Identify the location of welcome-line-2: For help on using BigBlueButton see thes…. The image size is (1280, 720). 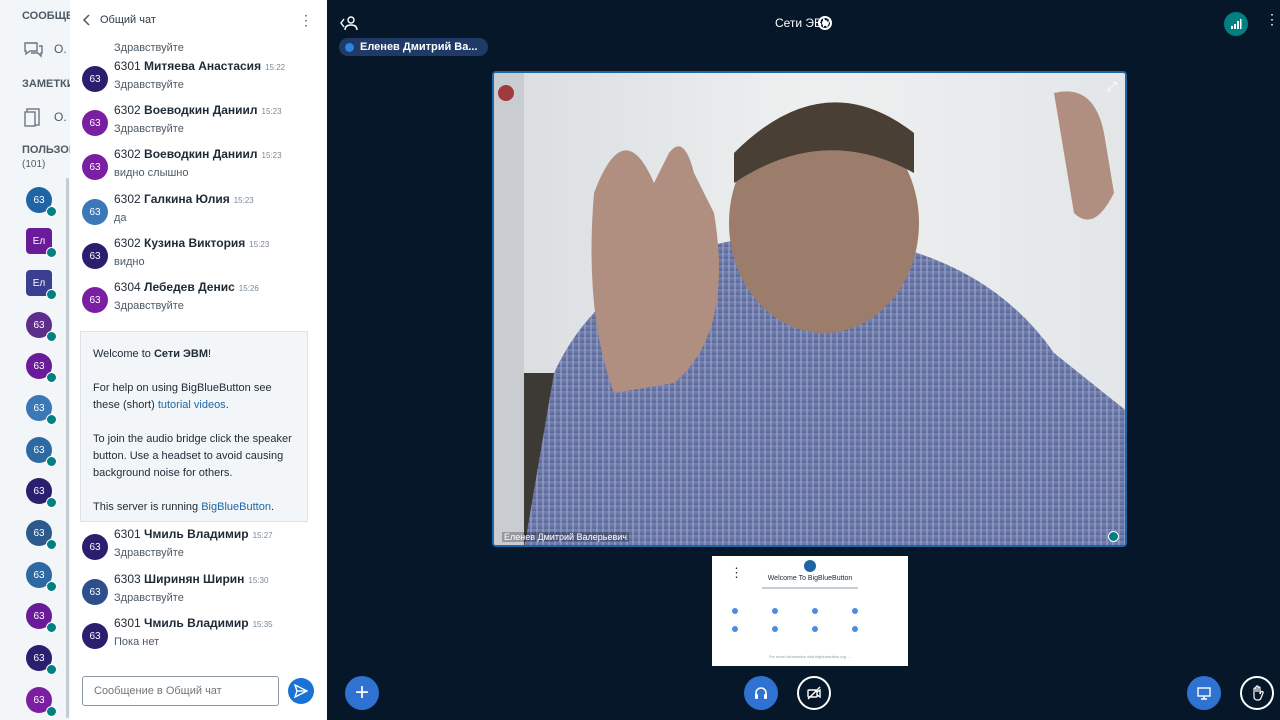
(194, 397).